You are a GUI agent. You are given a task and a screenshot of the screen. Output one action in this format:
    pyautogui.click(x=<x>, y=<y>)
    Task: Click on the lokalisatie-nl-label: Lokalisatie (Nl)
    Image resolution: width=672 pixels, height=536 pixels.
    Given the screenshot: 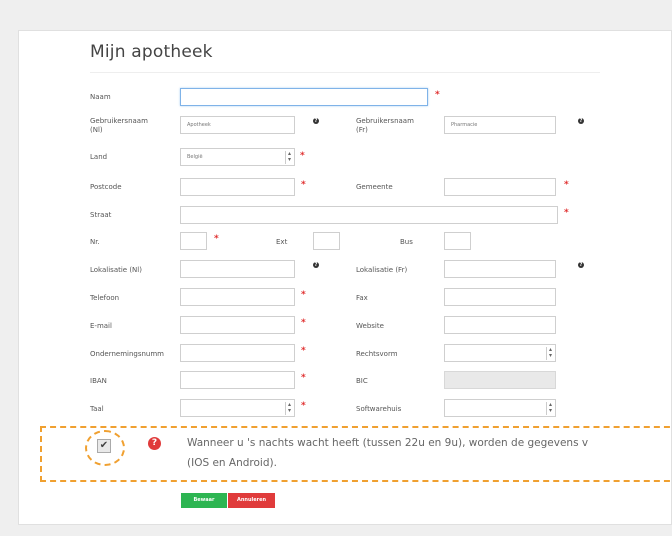 What is the action you would take?
    pyautogui.click(x=116, y=270)
    